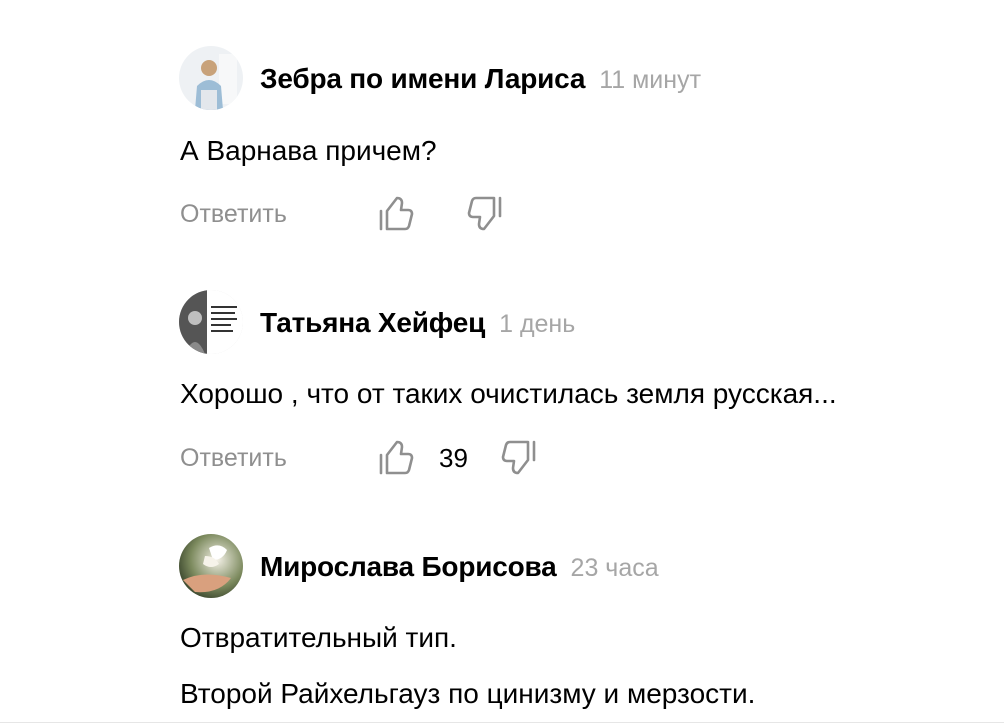 This screenshot has height=726, width=1004. I want to click on comment-time: 23 часа, so click(614, 568).